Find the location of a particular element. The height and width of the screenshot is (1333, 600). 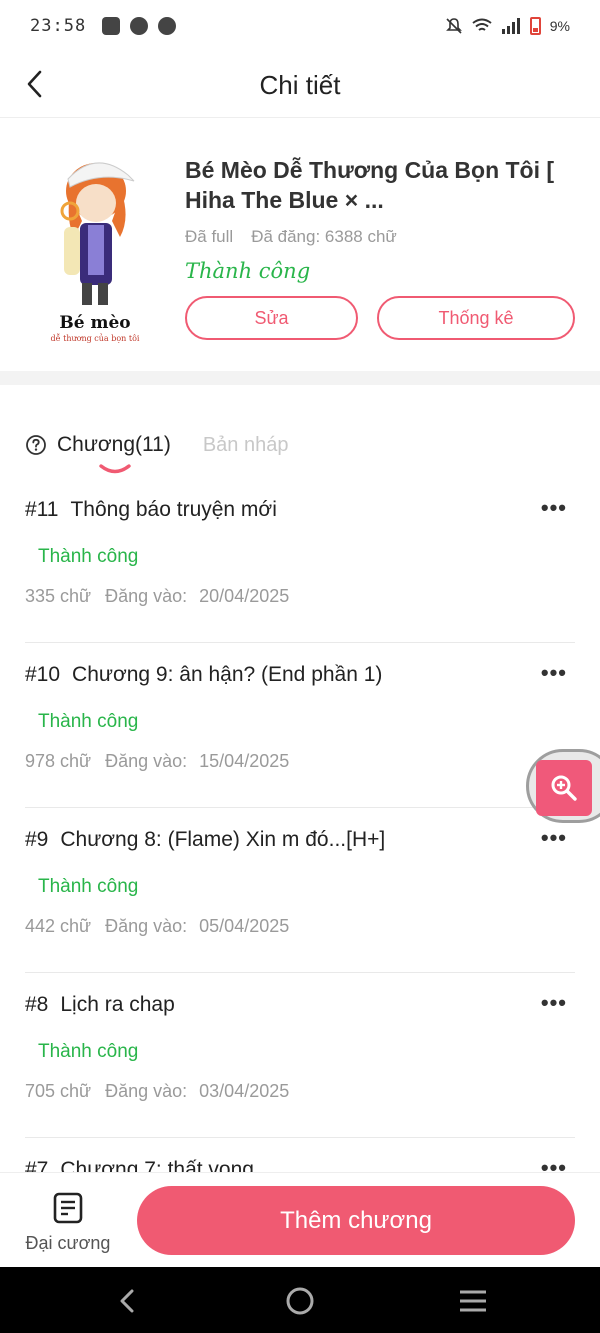

page-title: Chi tiết is located at coordinates (300, 85).